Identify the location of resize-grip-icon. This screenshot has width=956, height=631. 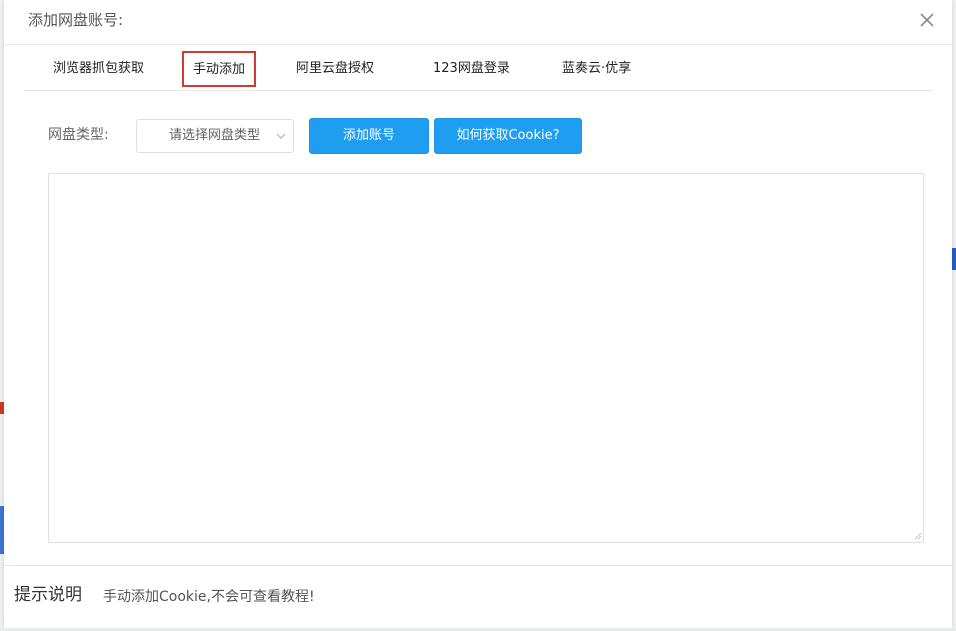
(917, 535).